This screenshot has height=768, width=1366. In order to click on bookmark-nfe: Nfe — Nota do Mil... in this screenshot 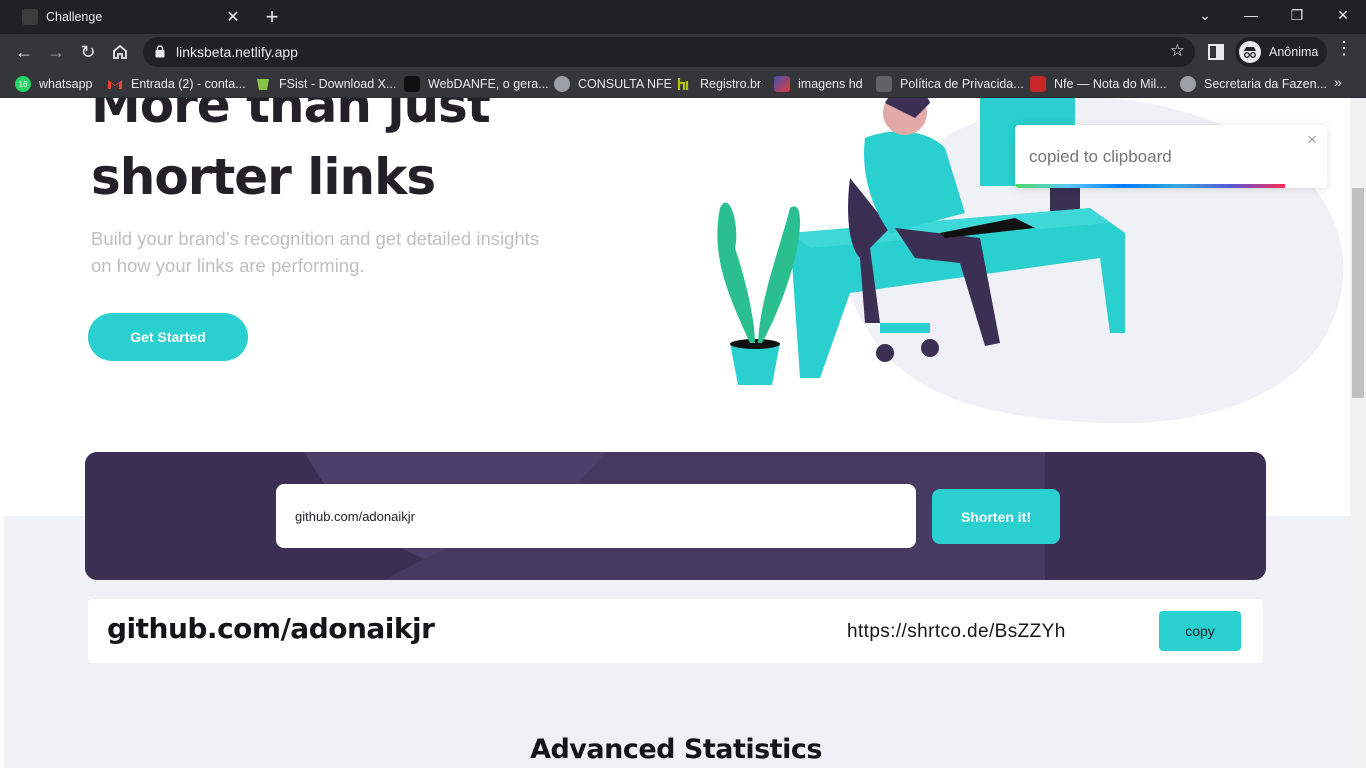, I will do `click(1098, 84)`.